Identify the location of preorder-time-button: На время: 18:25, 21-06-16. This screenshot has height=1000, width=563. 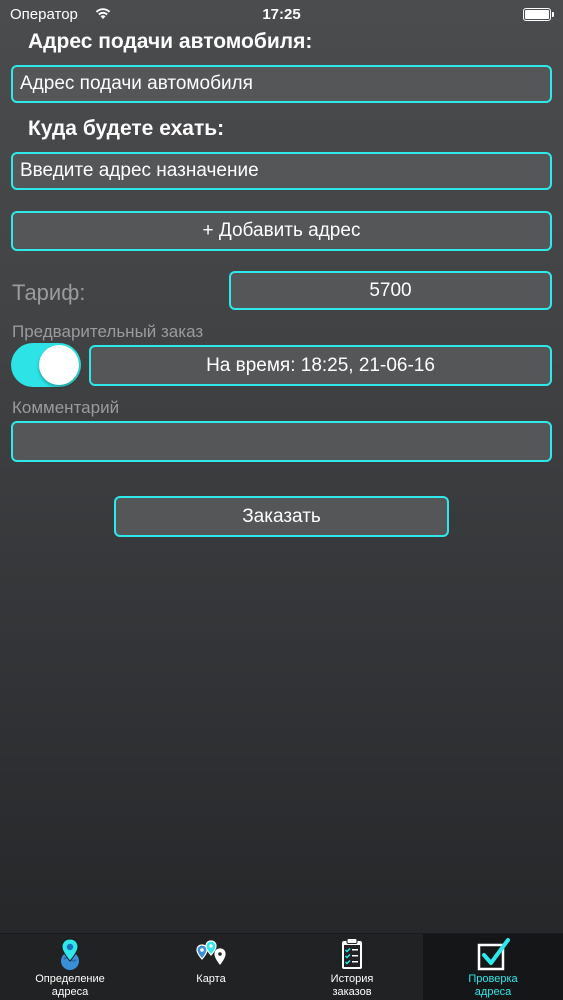
(320, 365).